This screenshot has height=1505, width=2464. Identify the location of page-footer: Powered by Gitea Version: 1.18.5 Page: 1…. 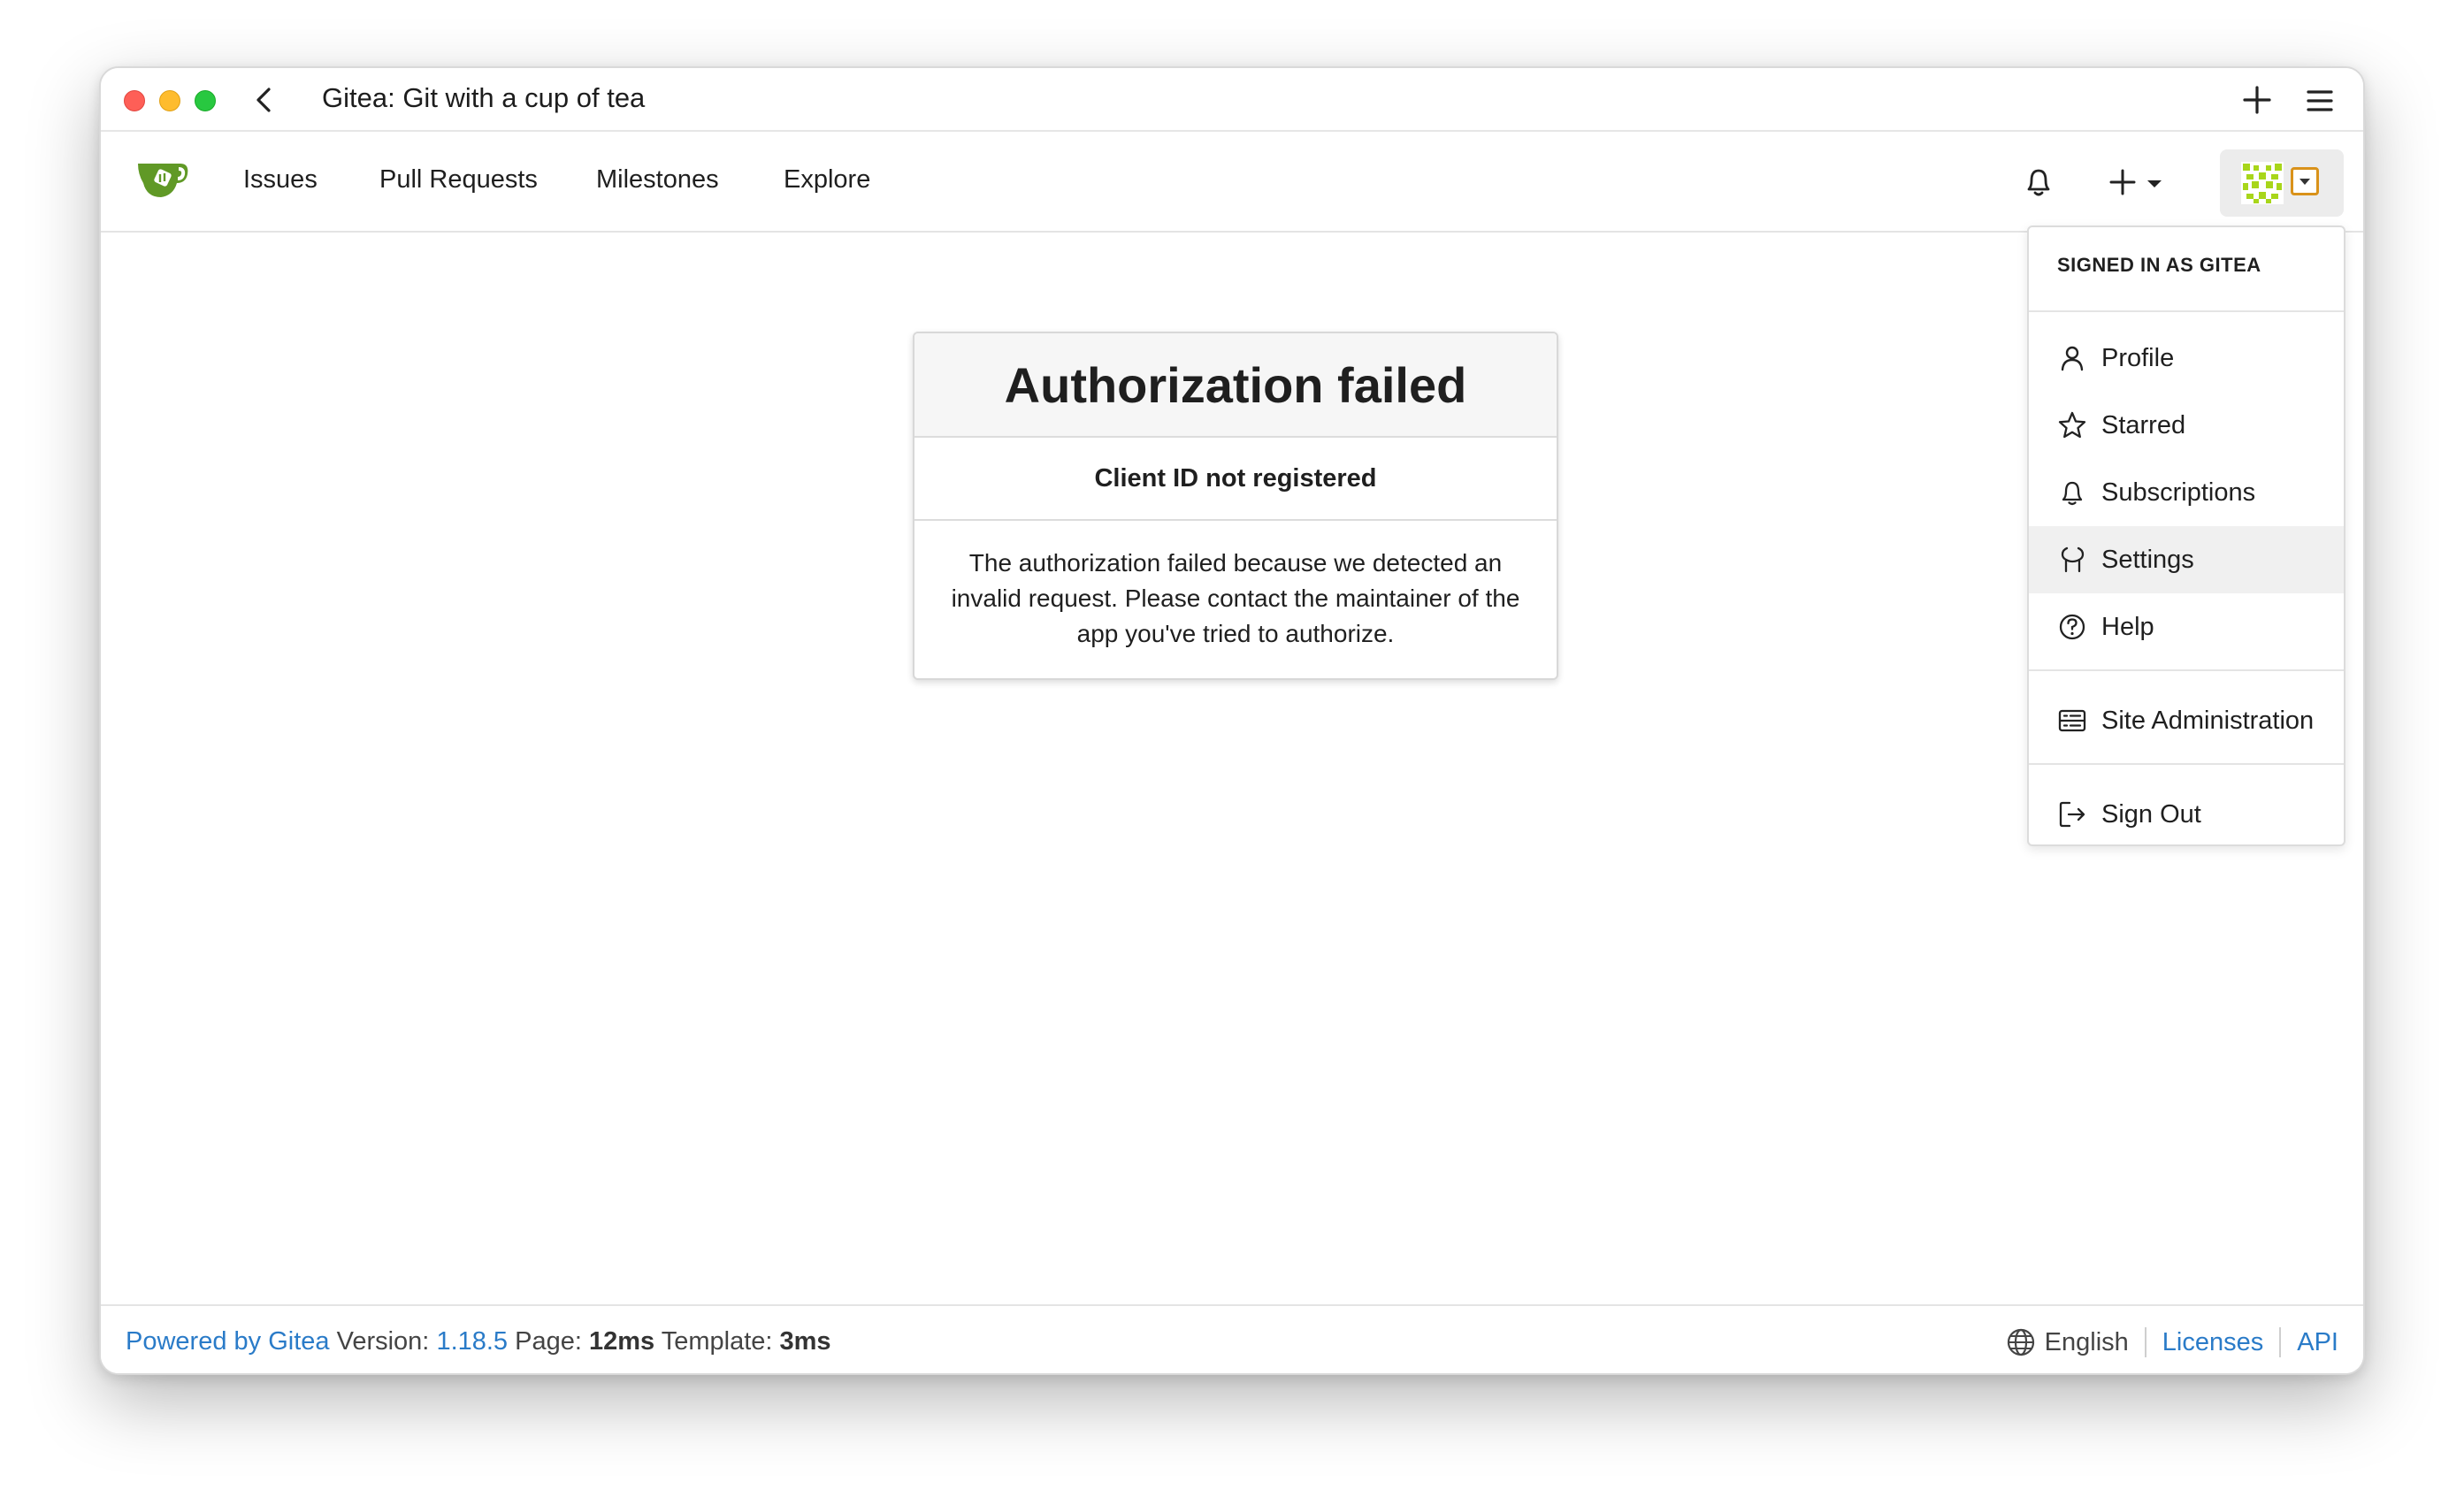
(1232, 1338).